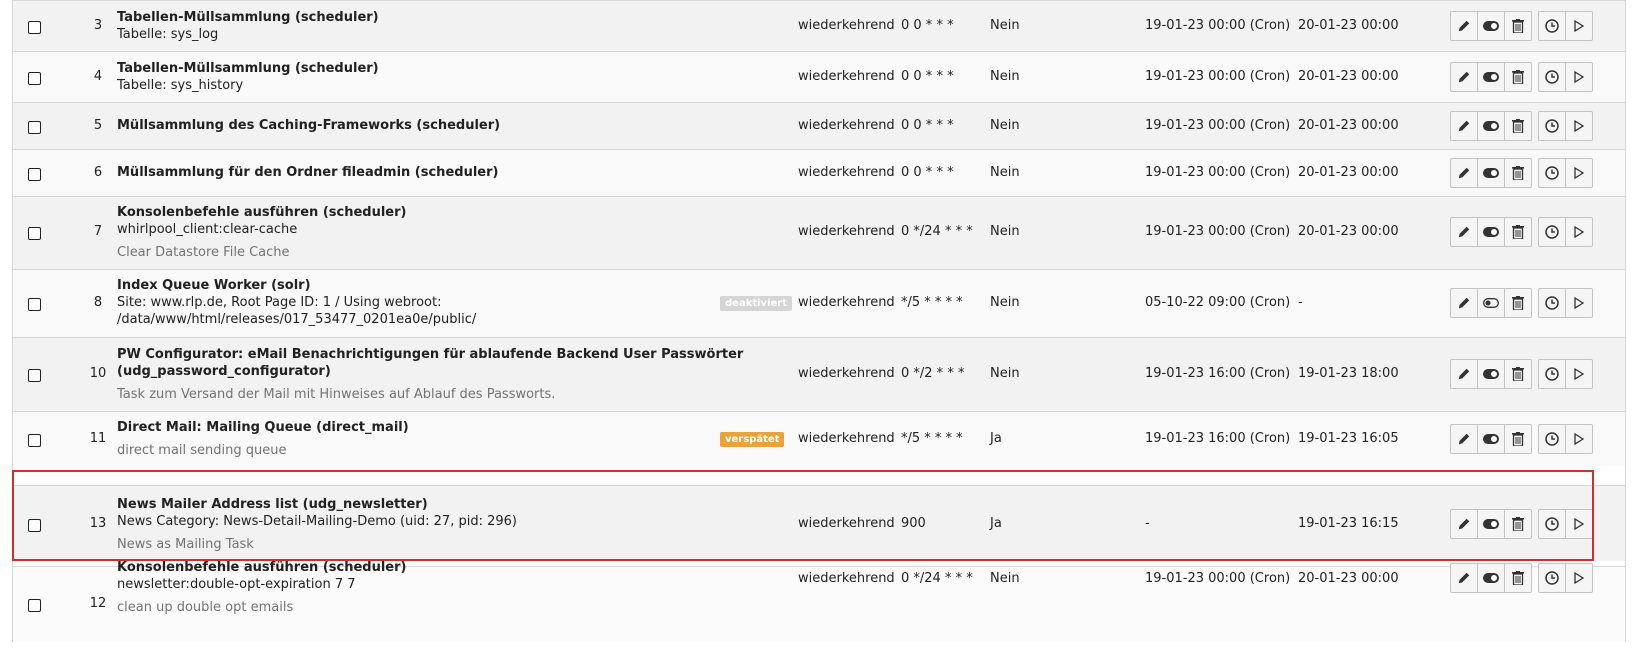  I want to click on task-detail: whirlpool_client:clear-cache, so click(207, 229).